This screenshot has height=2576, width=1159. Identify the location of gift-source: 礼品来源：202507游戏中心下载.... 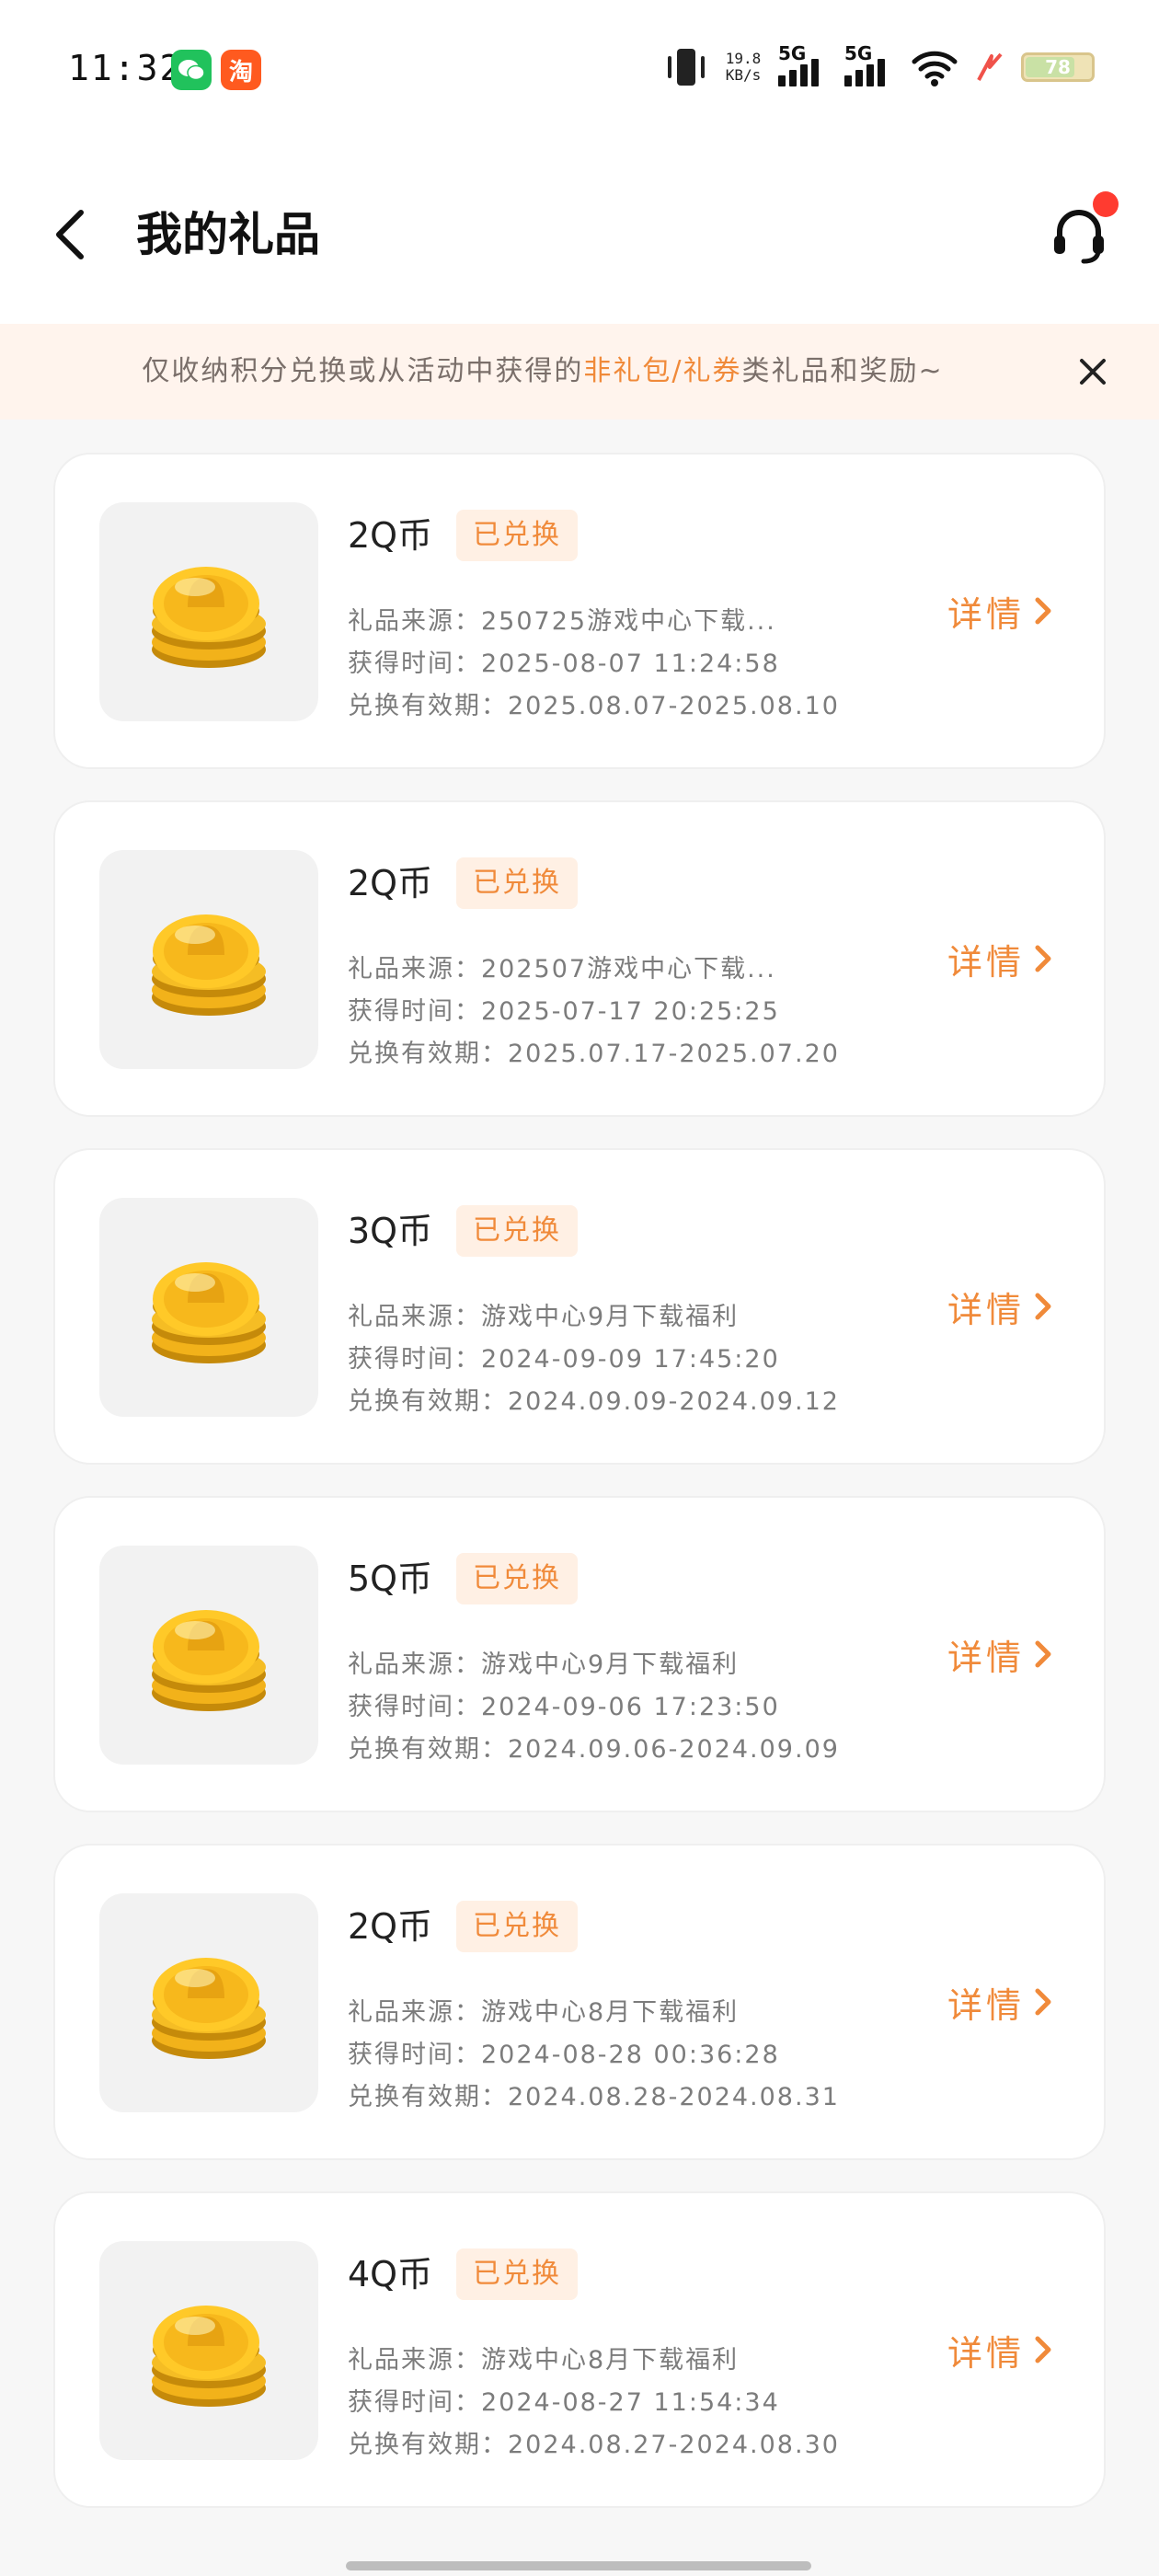
(562, 970).